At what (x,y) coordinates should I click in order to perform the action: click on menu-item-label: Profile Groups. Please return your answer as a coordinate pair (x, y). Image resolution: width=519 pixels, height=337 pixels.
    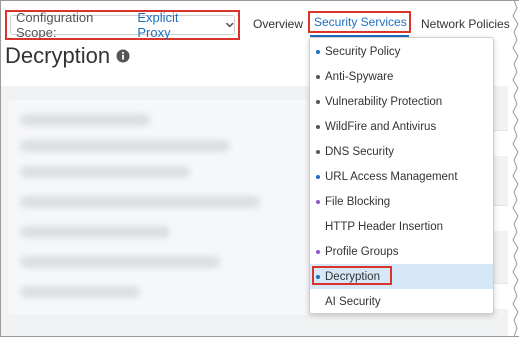
    Looking at the image, I should click on (362, 251).